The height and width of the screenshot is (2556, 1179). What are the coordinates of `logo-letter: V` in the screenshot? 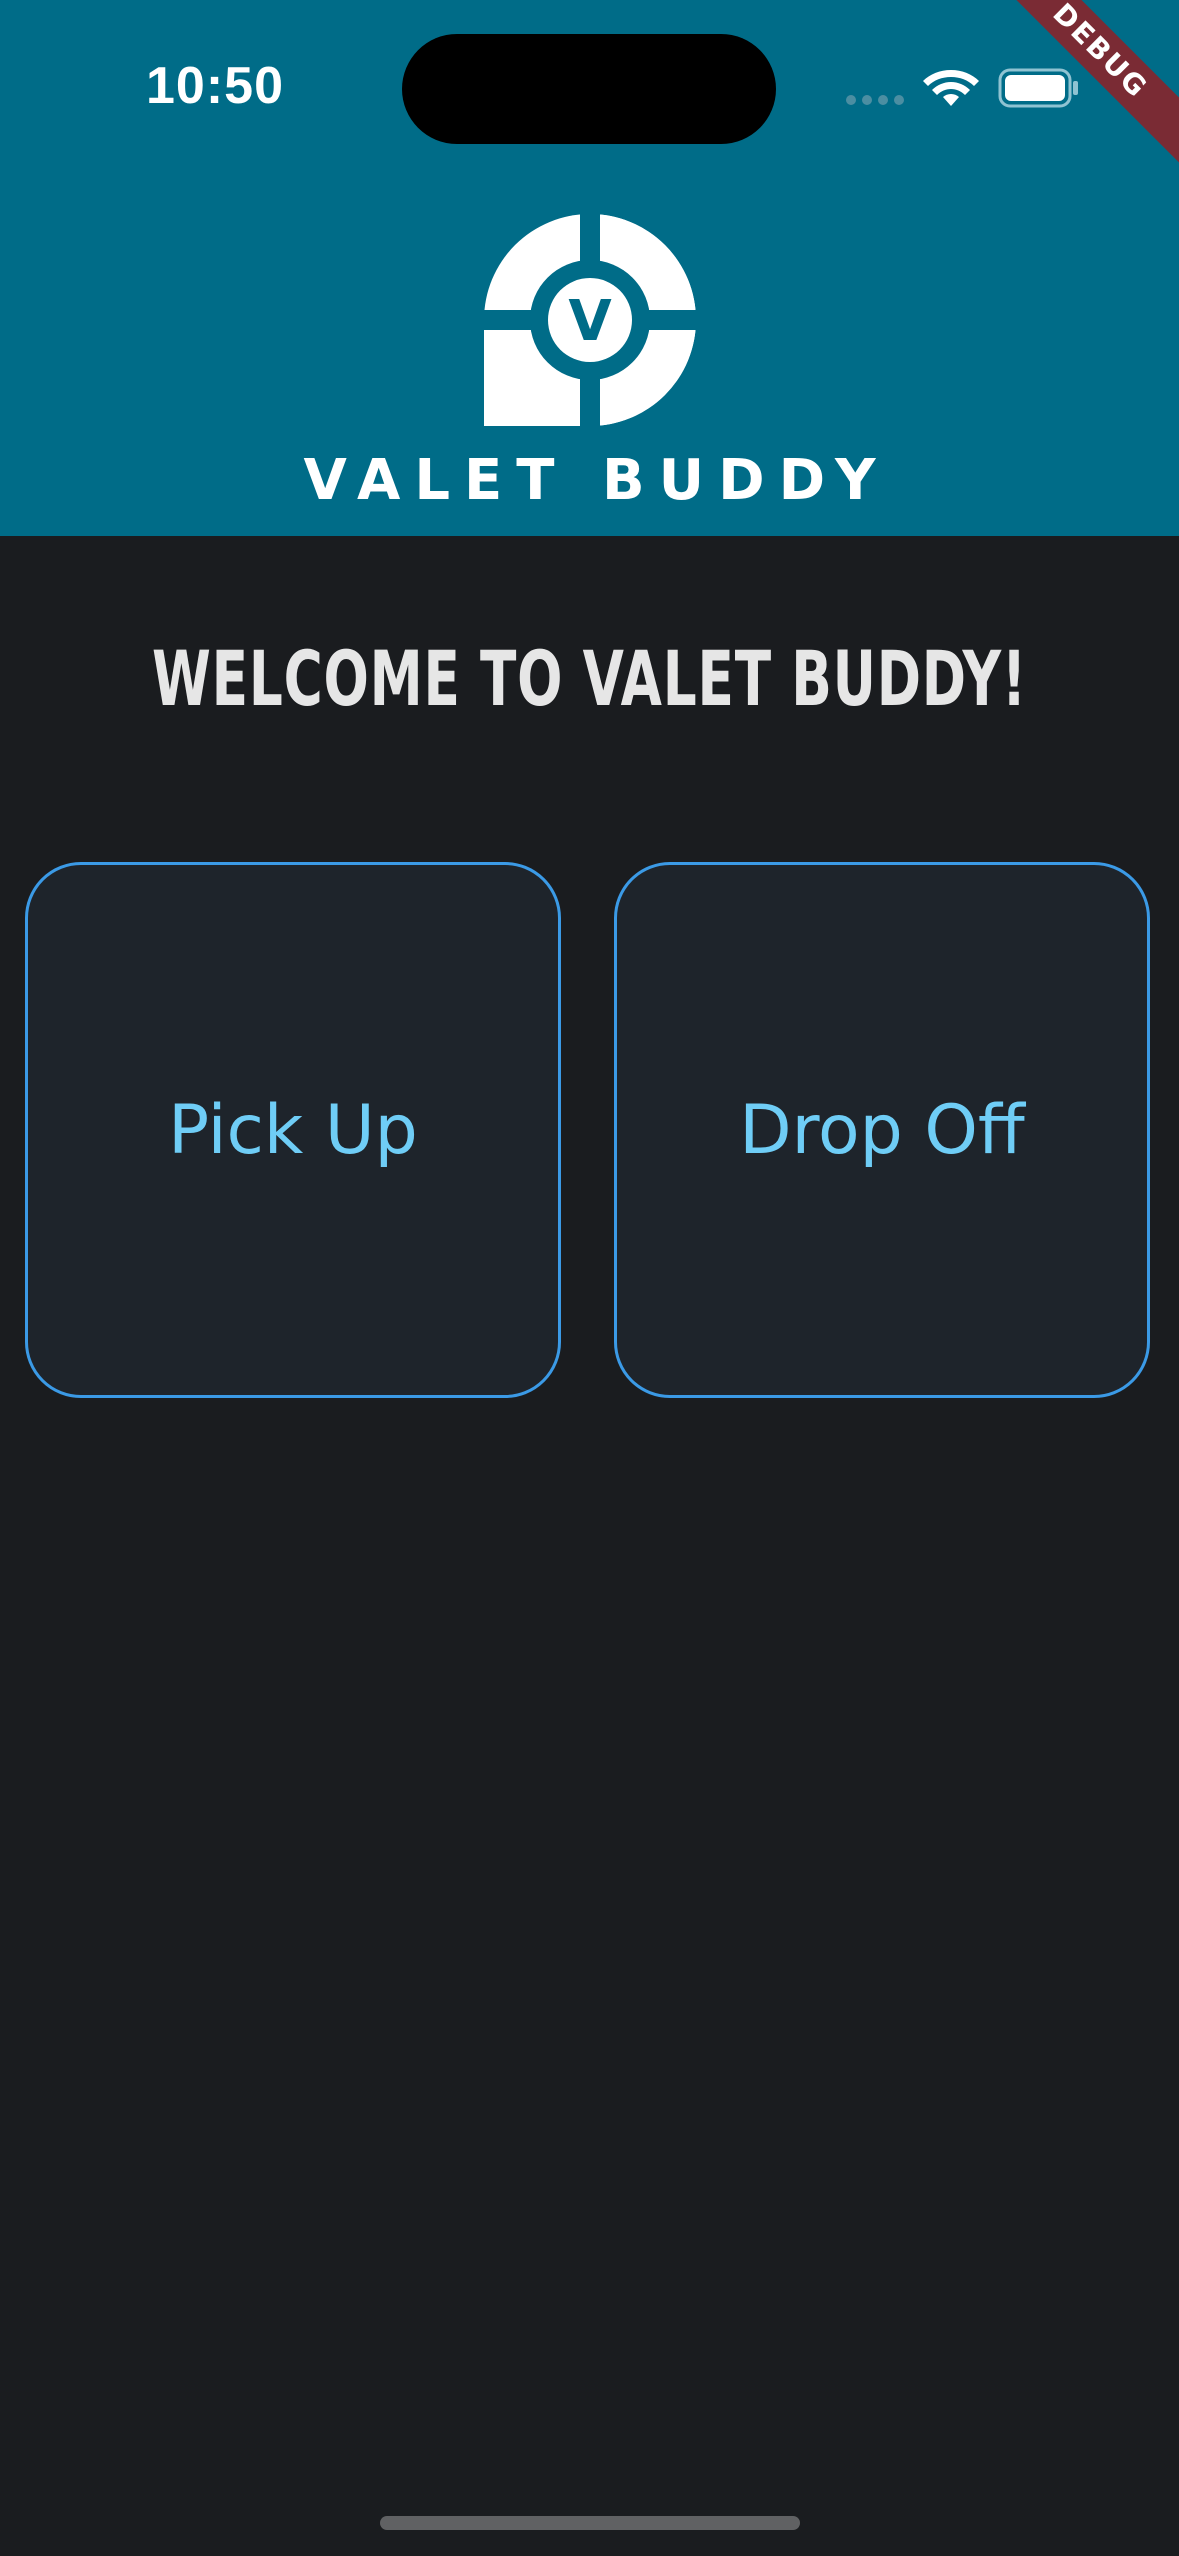 It's located at (590, 321).